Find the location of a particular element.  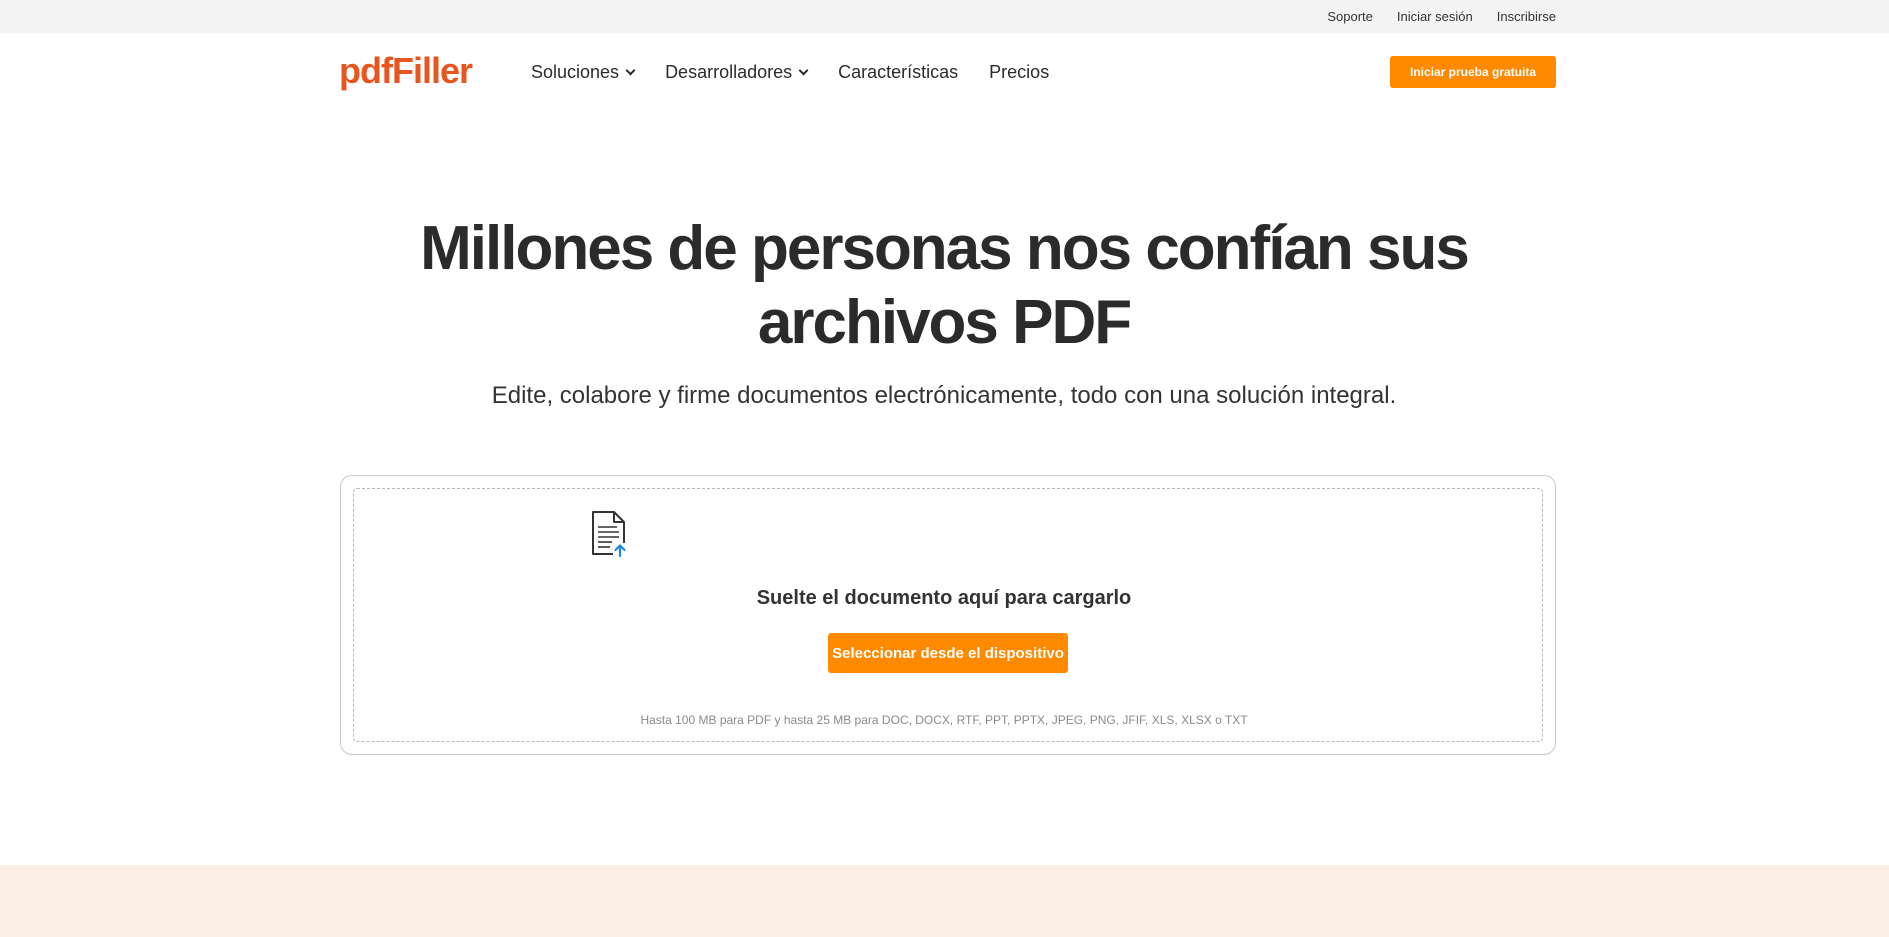

login-link: Iniciar sesión is located at coordinates (1435, 16).